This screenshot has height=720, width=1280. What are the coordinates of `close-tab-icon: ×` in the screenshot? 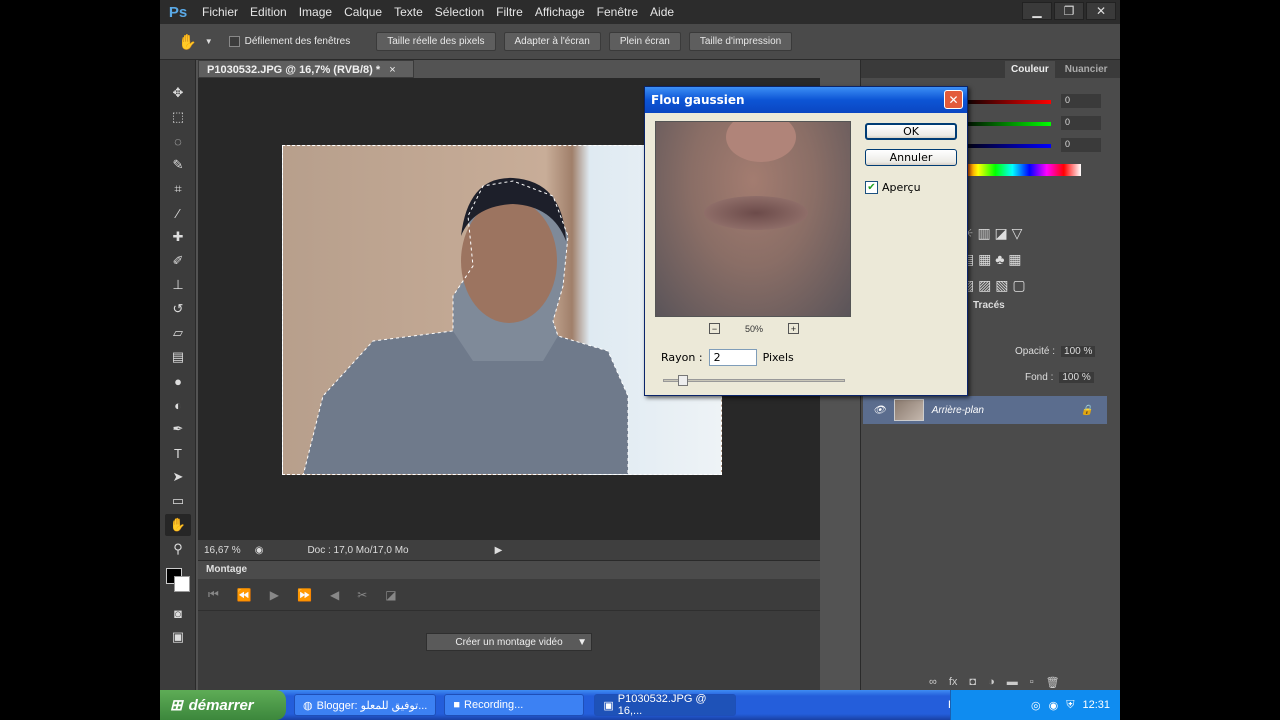 It's located at (392, 70).